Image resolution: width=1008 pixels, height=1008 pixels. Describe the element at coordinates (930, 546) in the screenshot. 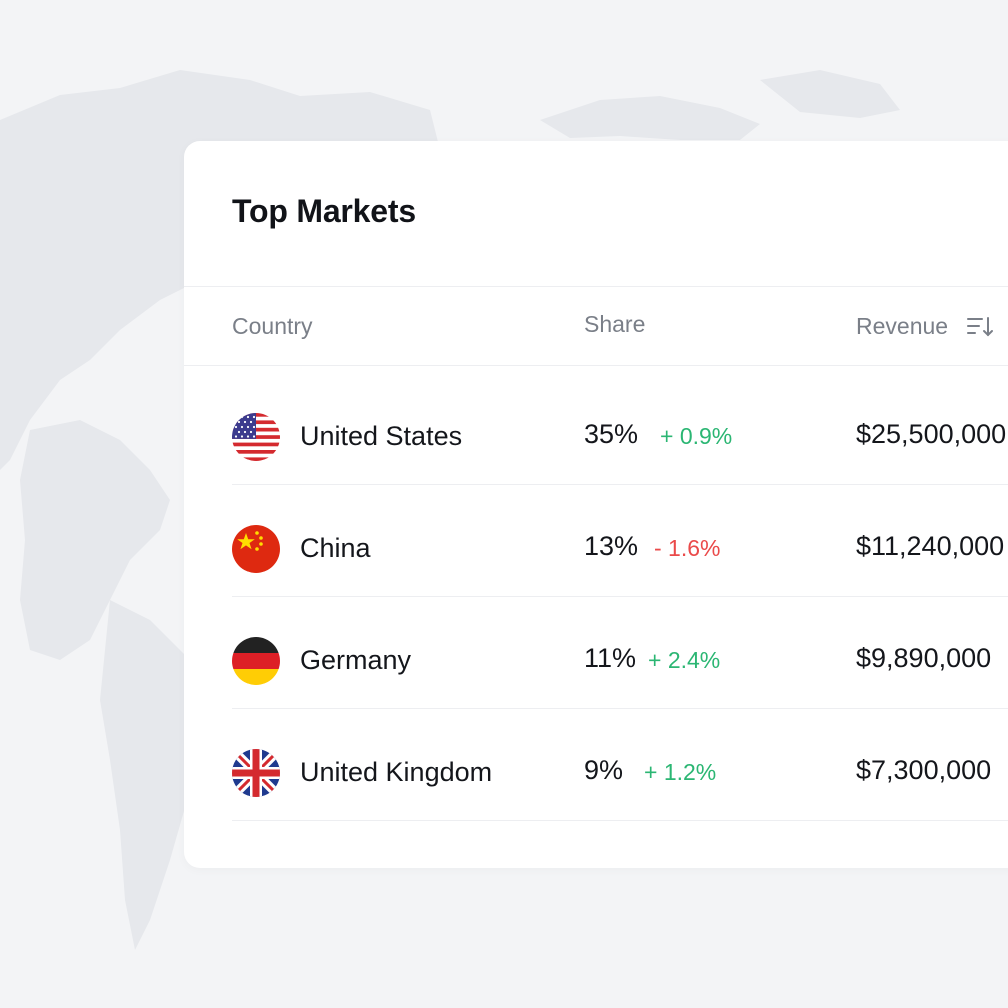

I see `revenue-value: $11,240,000` at that location.